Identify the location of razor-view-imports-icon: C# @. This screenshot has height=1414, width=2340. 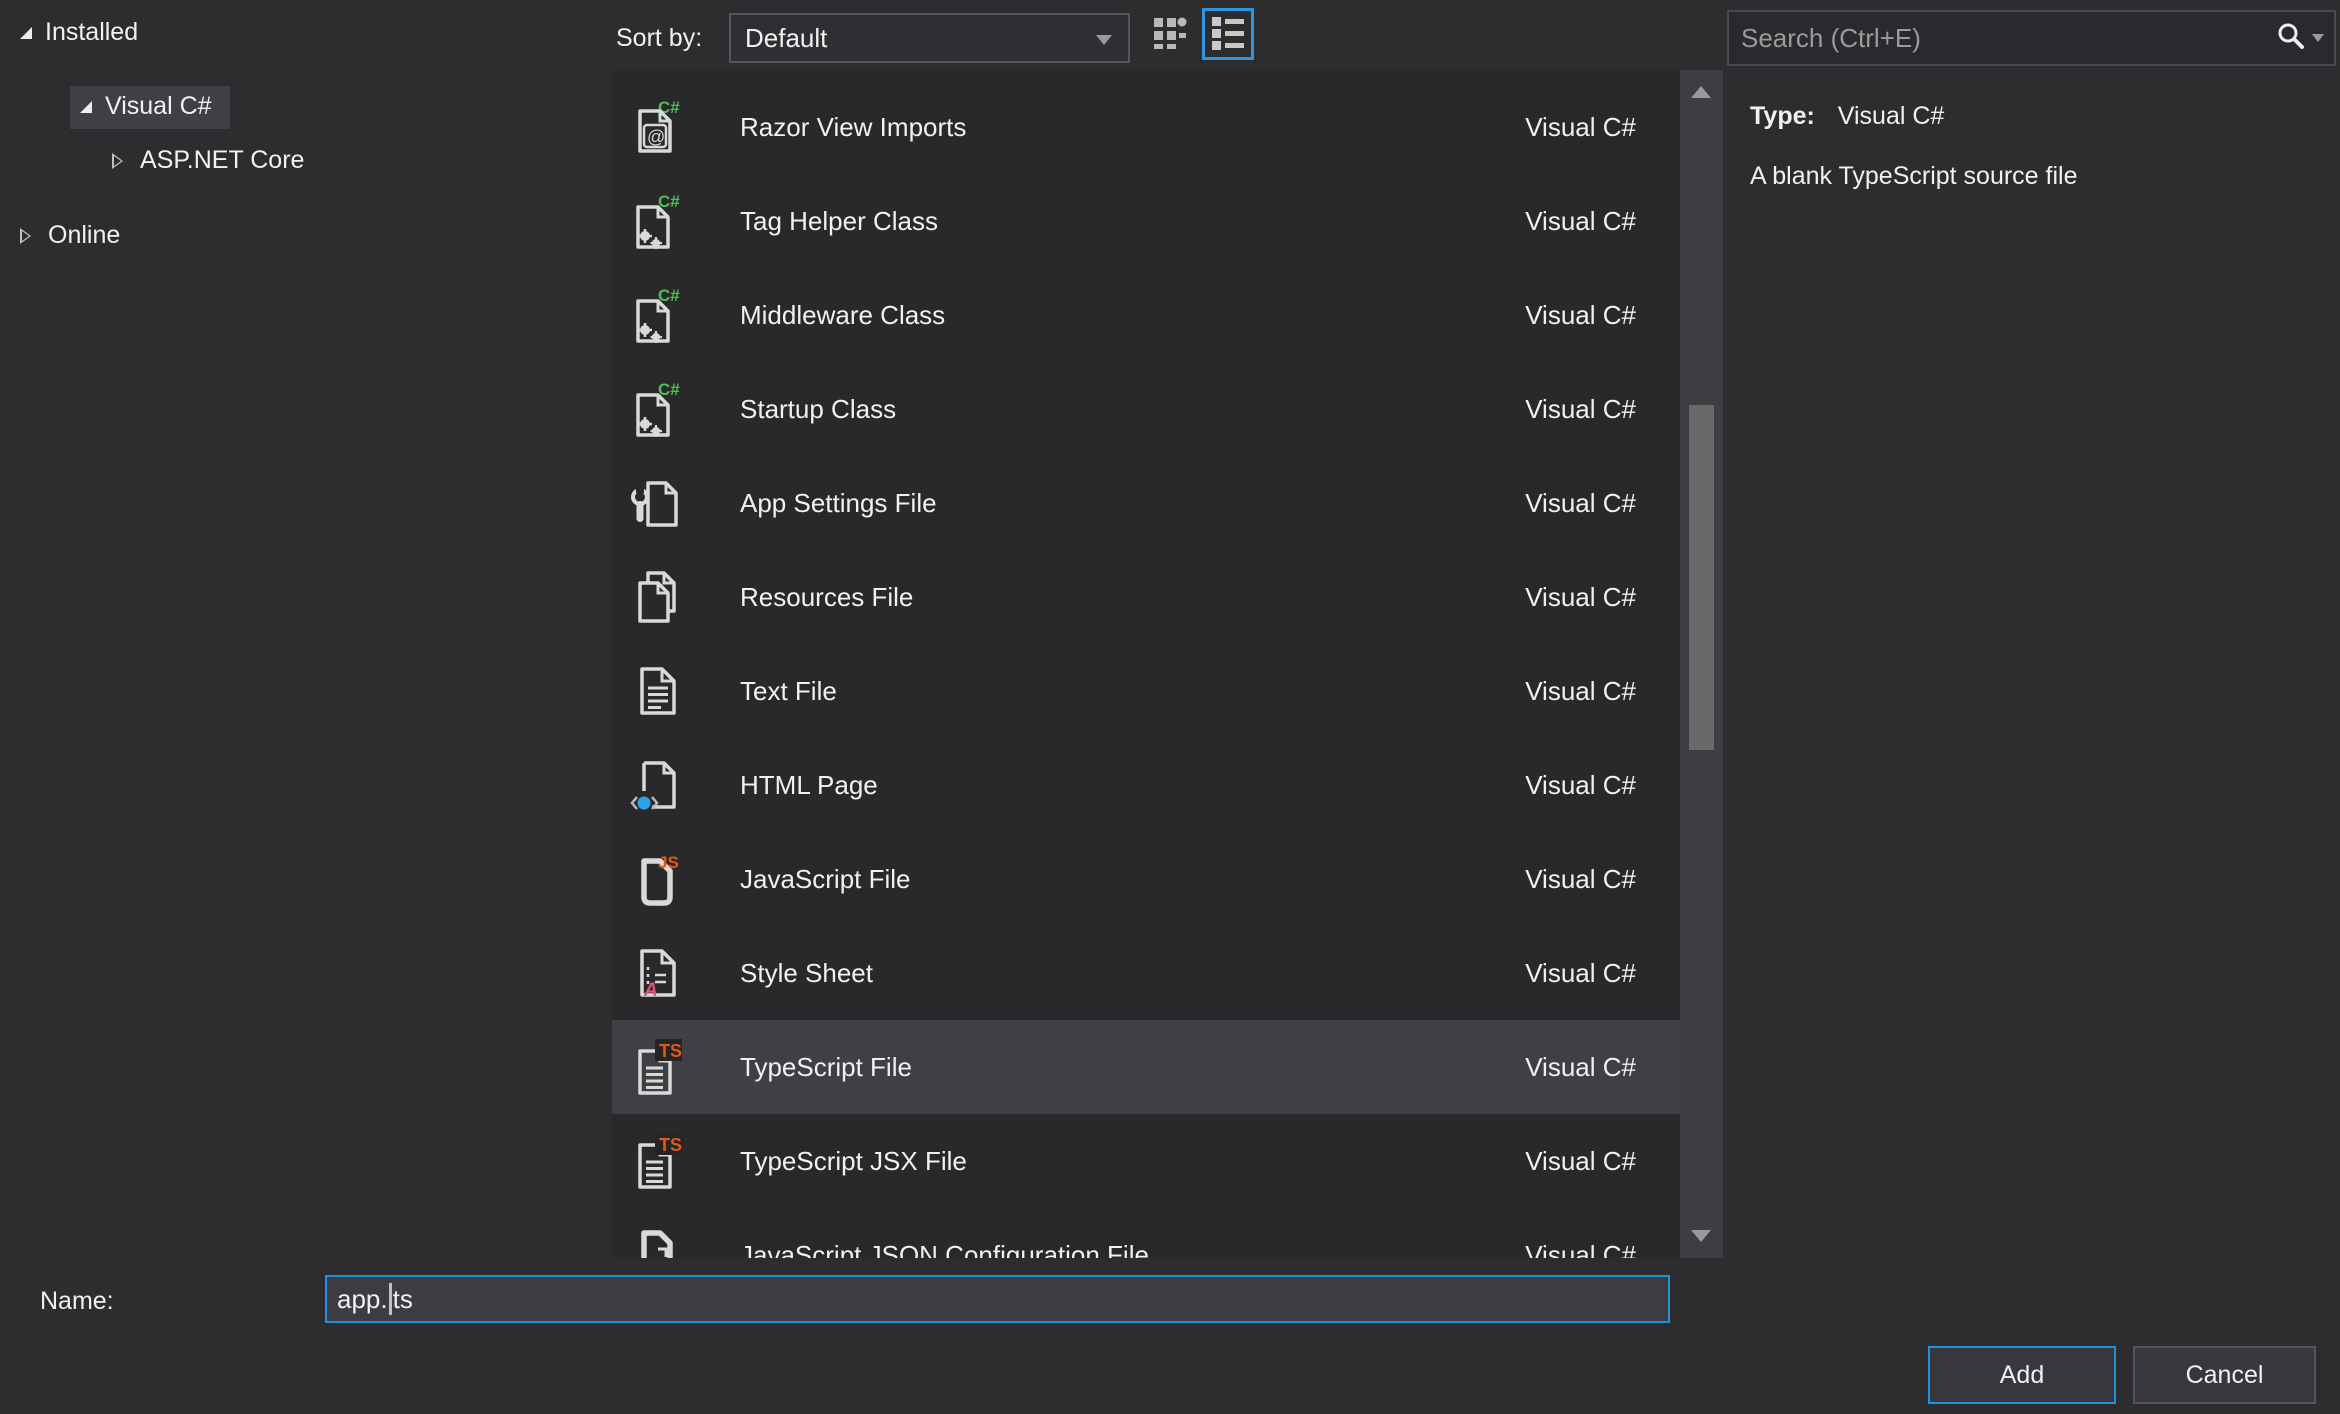
(658, 127).